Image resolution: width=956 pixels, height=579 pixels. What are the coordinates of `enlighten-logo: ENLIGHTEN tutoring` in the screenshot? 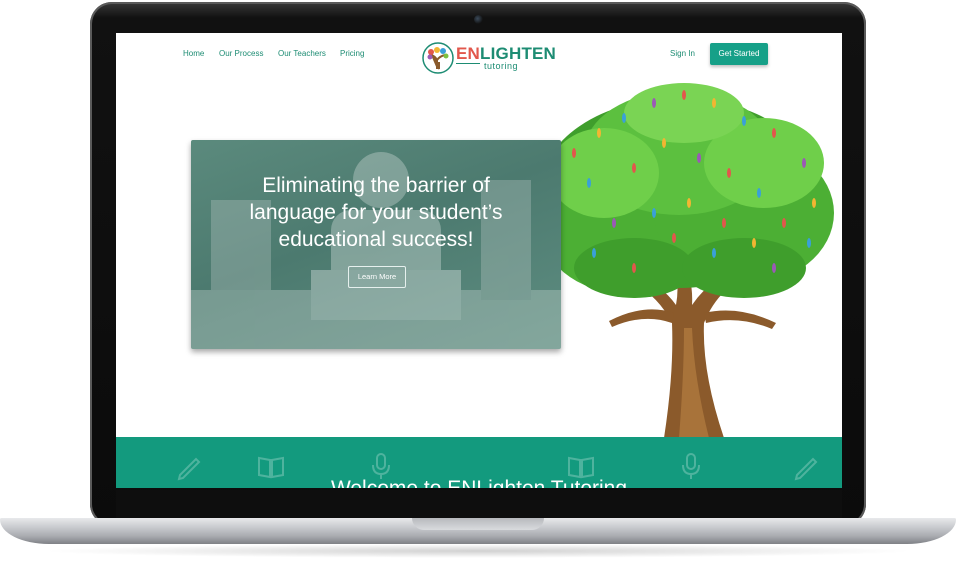 It's located at (489, 58).